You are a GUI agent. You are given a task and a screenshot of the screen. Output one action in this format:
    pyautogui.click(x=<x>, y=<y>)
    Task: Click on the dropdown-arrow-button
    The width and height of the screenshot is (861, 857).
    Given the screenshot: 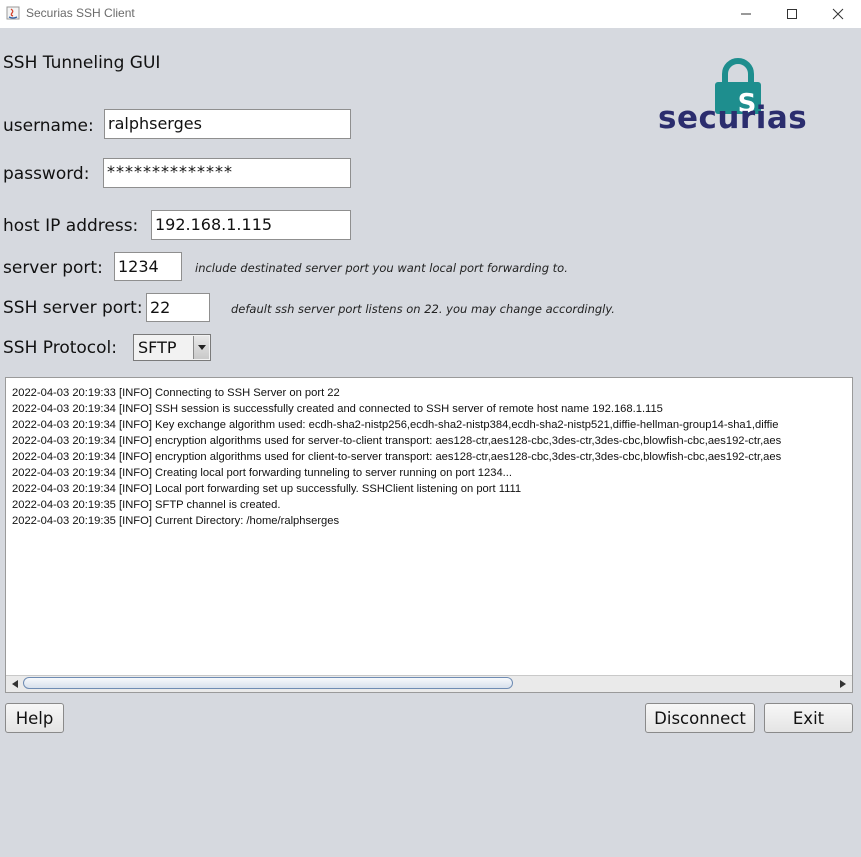 What is the action you would take?
    pyautogui.click(x=201, y=347)
    